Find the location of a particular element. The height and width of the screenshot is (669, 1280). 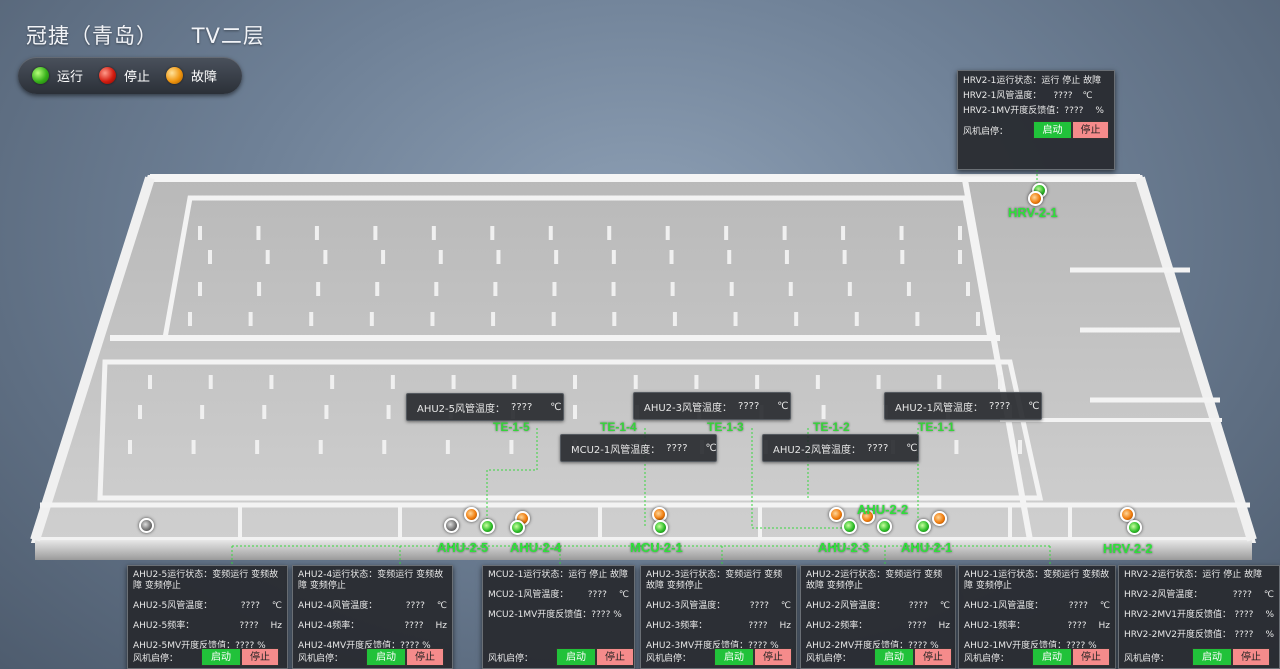

reading-label: MCU2-1风管温度： is located at coordinates (528, 595).